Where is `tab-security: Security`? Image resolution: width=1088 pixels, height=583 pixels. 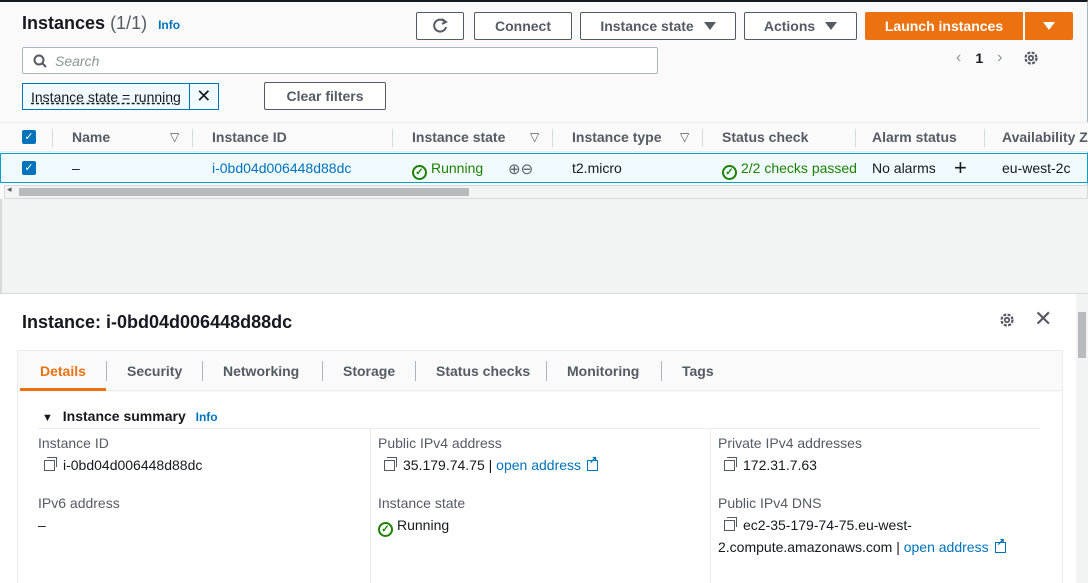
tab-security: Security is located at coordinates (154, 371).